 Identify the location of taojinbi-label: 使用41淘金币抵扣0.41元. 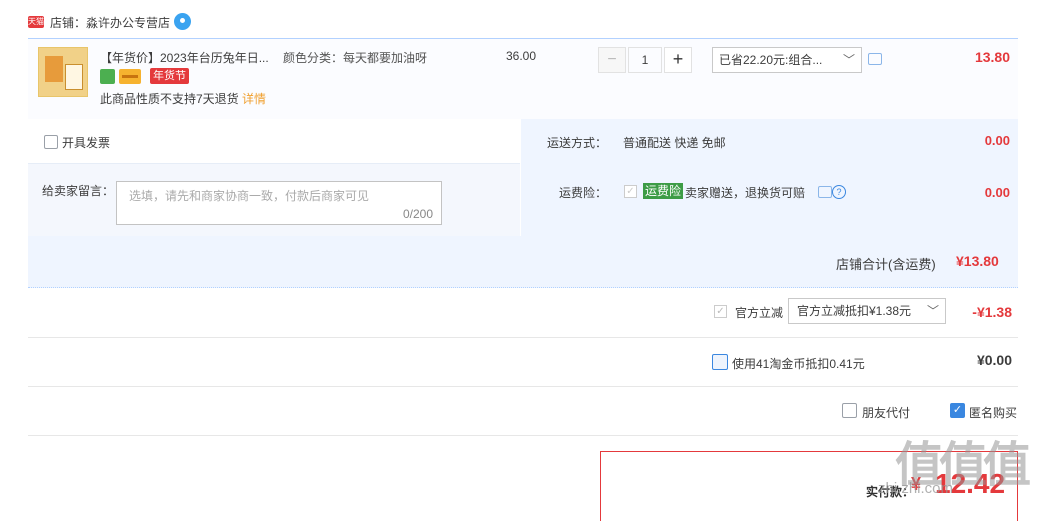
(798, 364).